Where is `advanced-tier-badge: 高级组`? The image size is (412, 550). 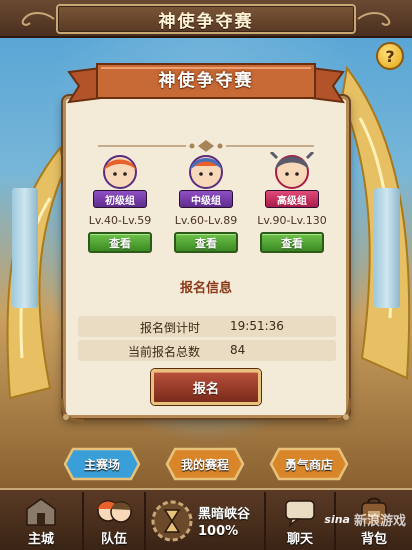
advanced-tier-badge: 高级组 is located at coordinates (292, 199).